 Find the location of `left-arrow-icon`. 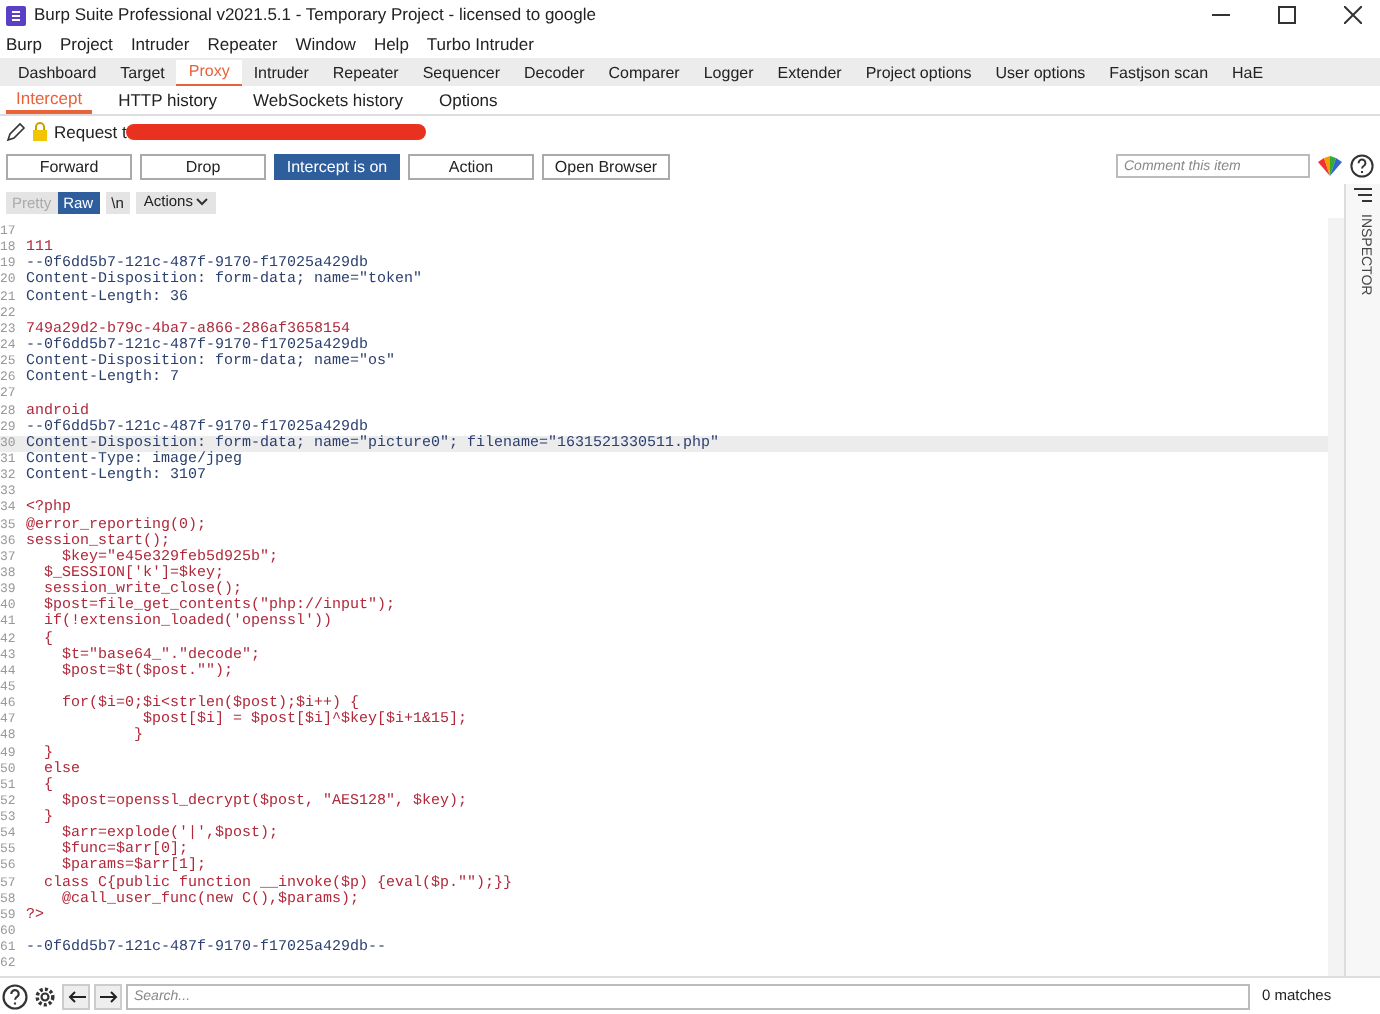

left-arrow-icon is located at coordinates (76, 996).